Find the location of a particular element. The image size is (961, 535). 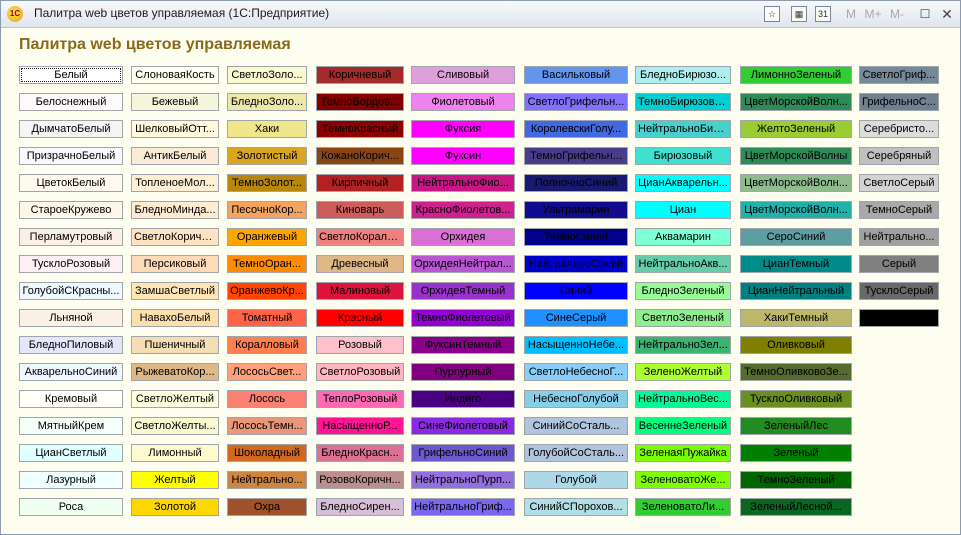

color-swatch-button: Лимонный is located at coordinates (175, 453).